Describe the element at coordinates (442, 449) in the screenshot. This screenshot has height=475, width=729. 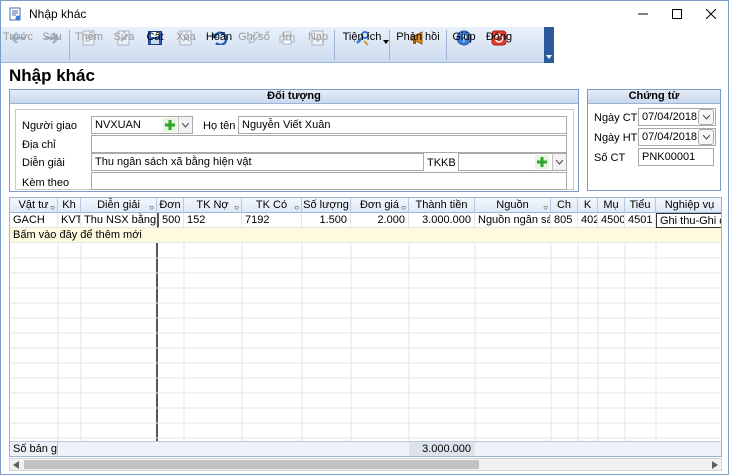
I see `footer-total: 3.000.000` at that location.